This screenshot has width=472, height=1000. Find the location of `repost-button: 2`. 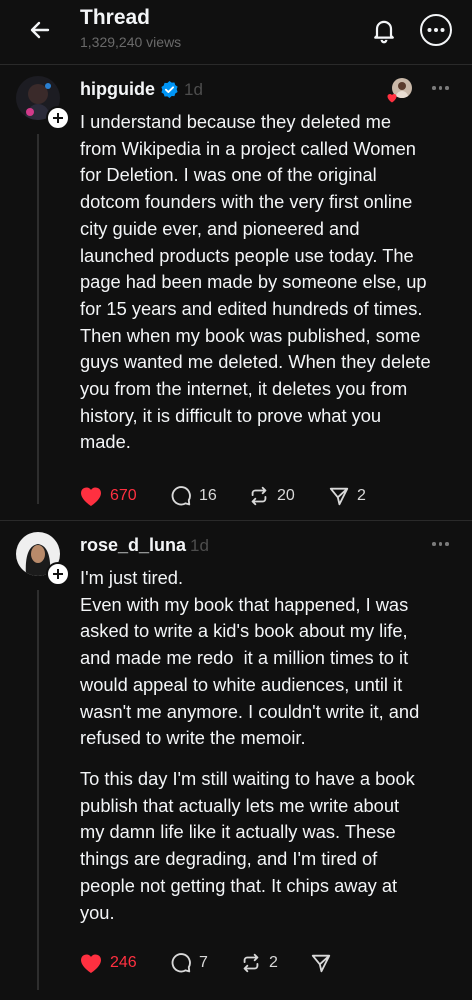

repost-button: 2 is located at coordinates (259, 963).